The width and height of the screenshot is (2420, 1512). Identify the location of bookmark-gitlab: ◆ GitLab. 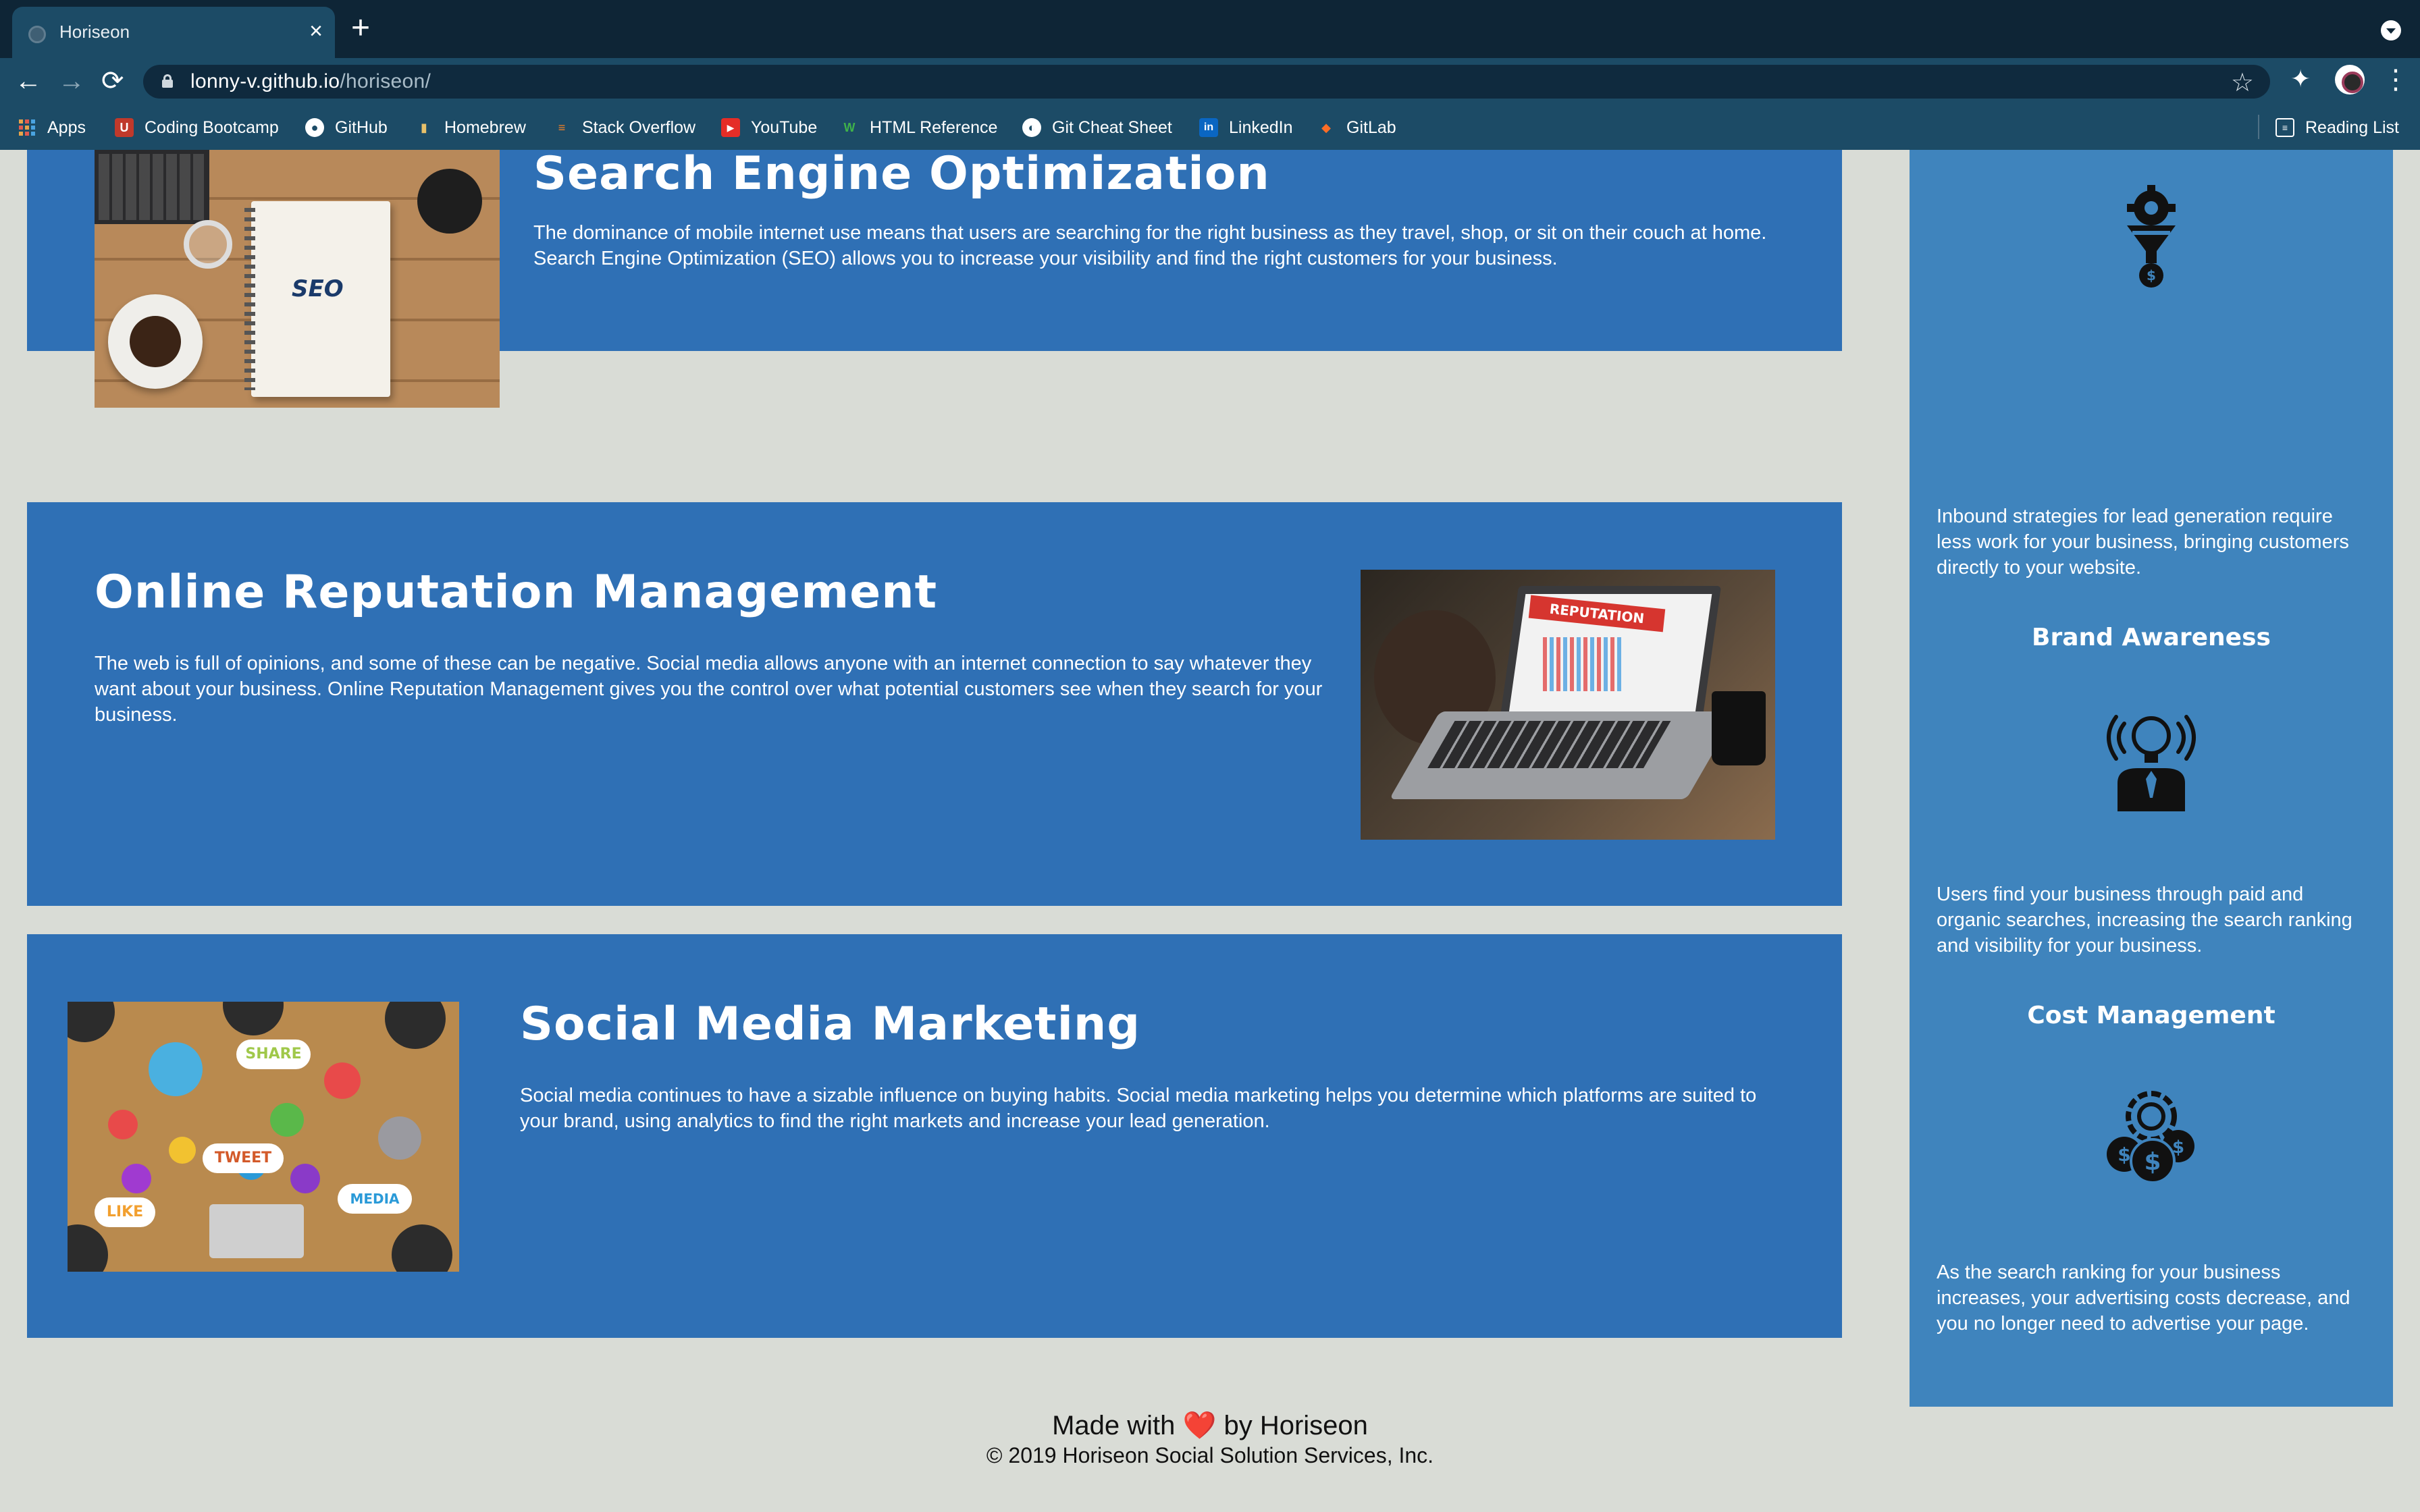
(1356, 127).